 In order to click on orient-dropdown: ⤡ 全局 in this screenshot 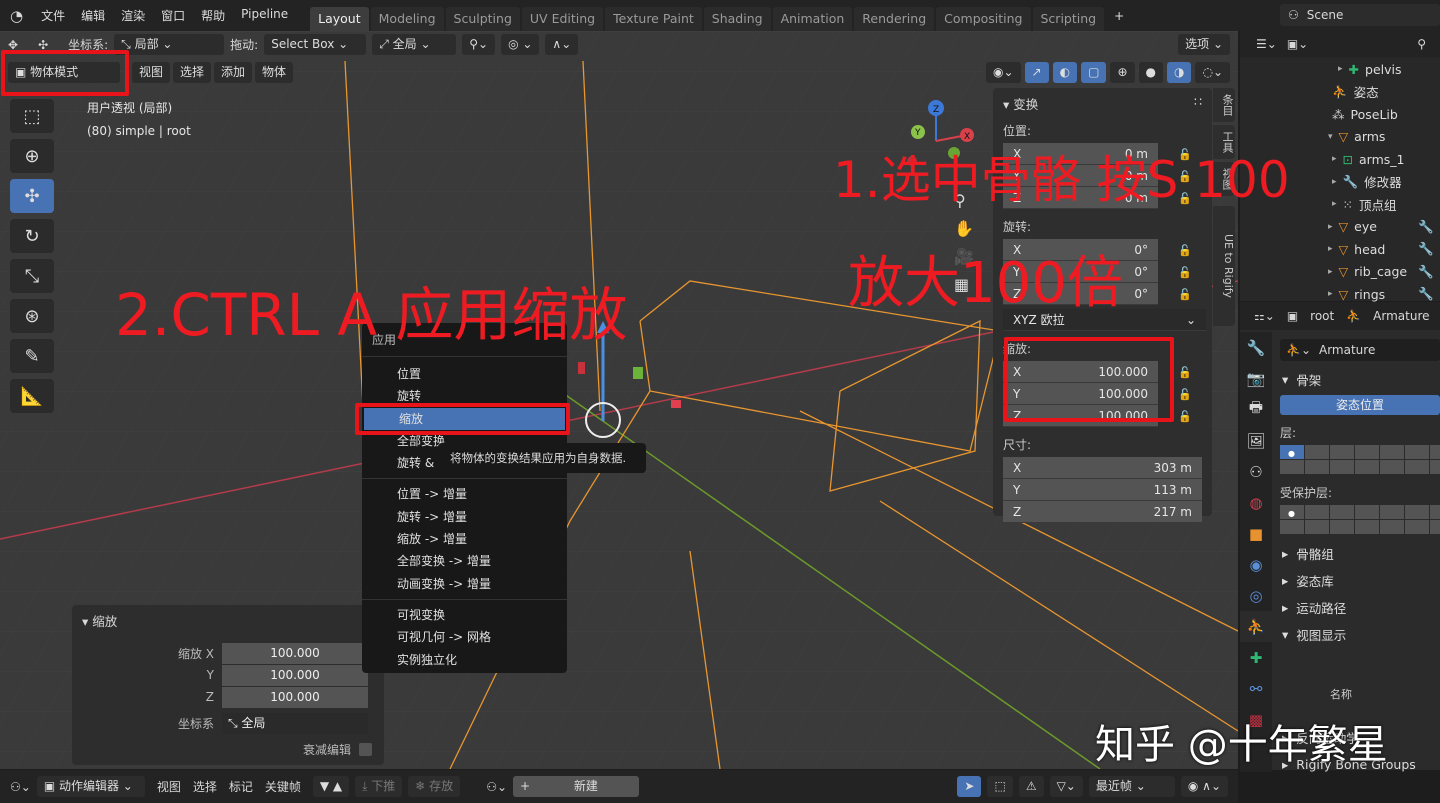, I will do `click(295, 723)`.